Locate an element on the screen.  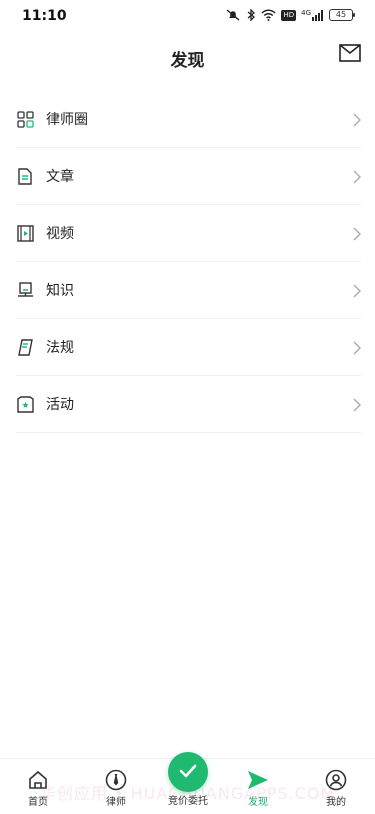
user-circle-icon is located at coordinates (336, 780).